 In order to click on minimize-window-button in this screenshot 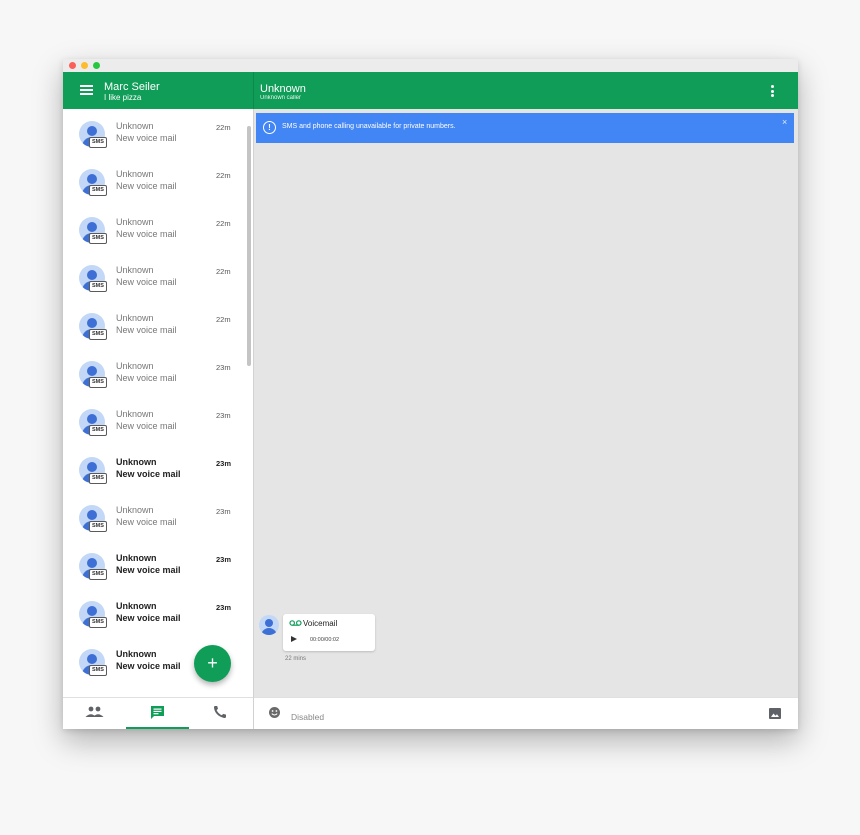, I will do `click(84, 65)`.